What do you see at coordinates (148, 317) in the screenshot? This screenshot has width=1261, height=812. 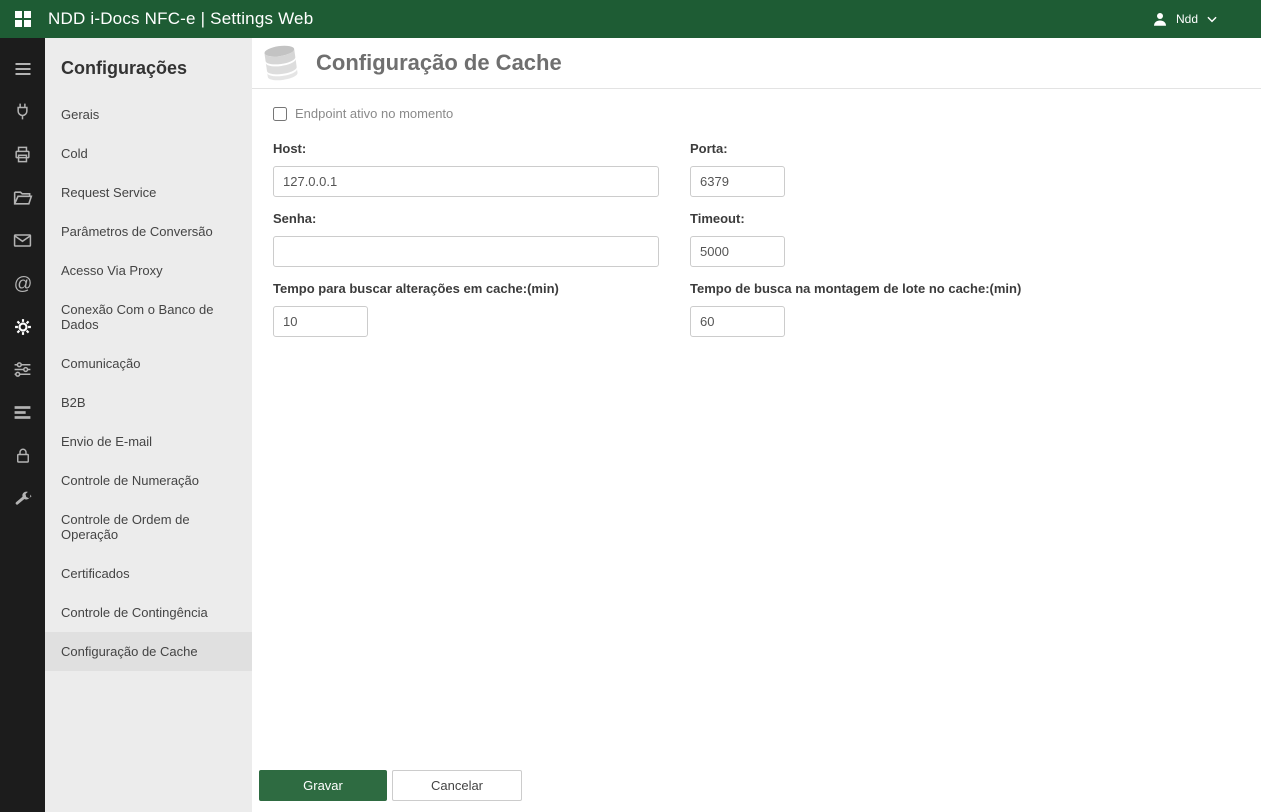 I see `sidebar-item-conexao-banco-dados: Conexão Com o Banco de Dados` at bounding box center [148, 317].